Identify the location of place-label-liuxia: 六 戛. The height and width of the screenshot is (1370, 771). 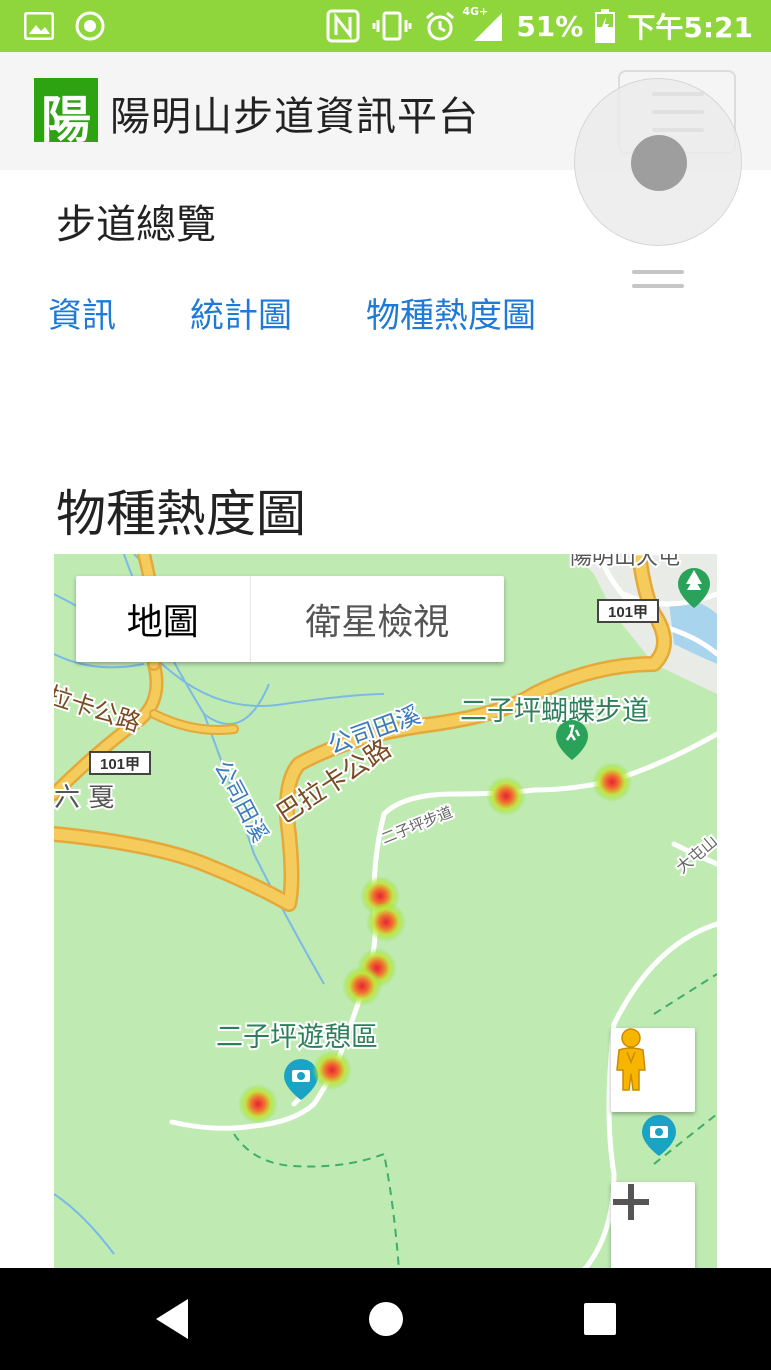
(84, 798).